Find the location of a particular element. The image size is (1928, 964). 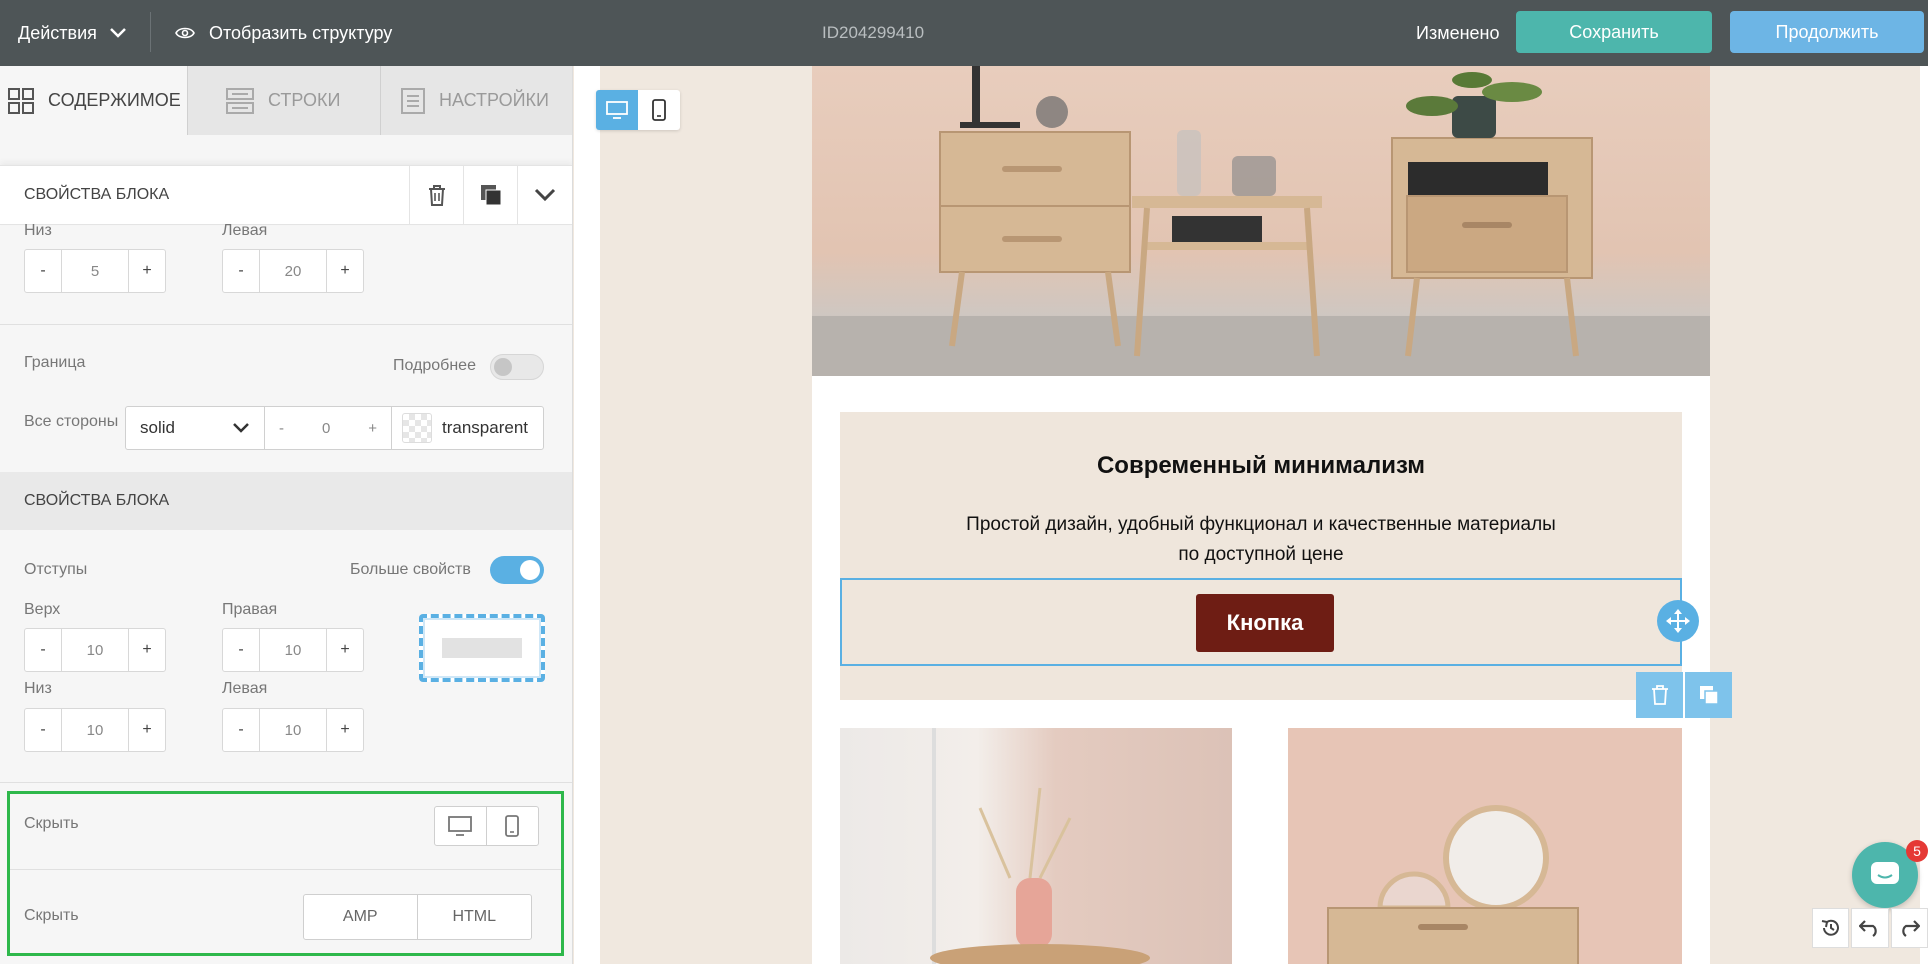

selected-button-block: Кнопка is located at coordinates (1261, 622).